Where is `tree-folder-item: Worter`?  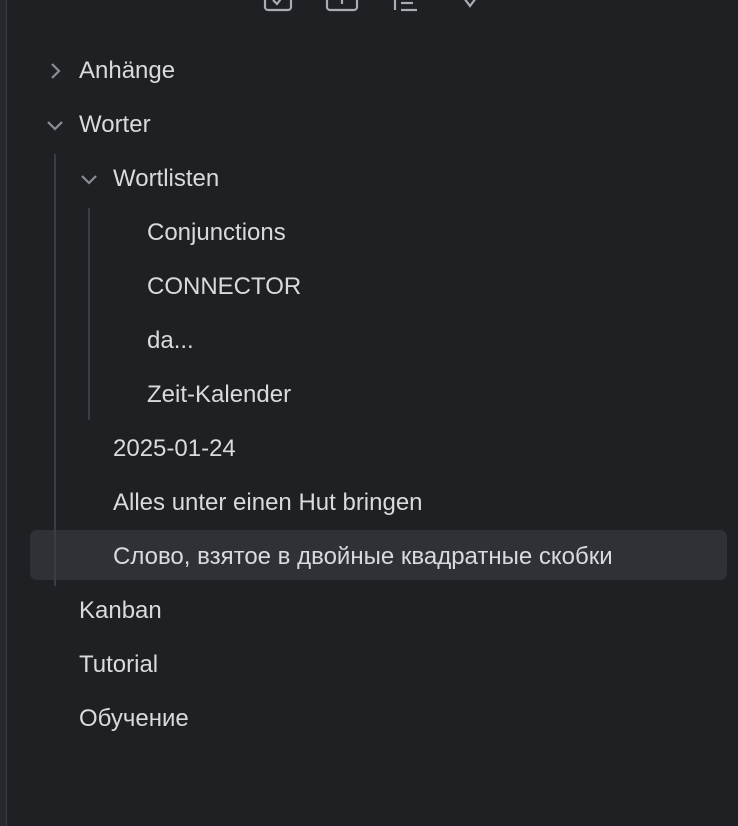 tree-folder-item: Worter is located at coordinates (369, 125).